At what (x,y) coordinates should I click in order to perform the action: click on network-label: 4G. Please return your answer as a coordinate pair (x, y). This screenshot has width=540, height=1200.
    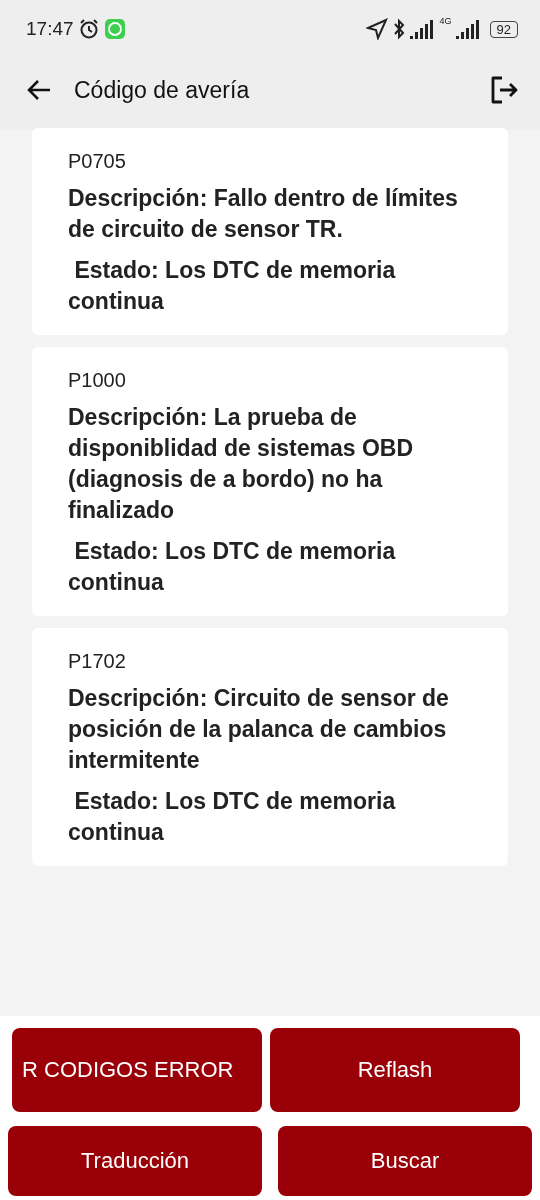
    Looking at the image, I should click on (445, 21).